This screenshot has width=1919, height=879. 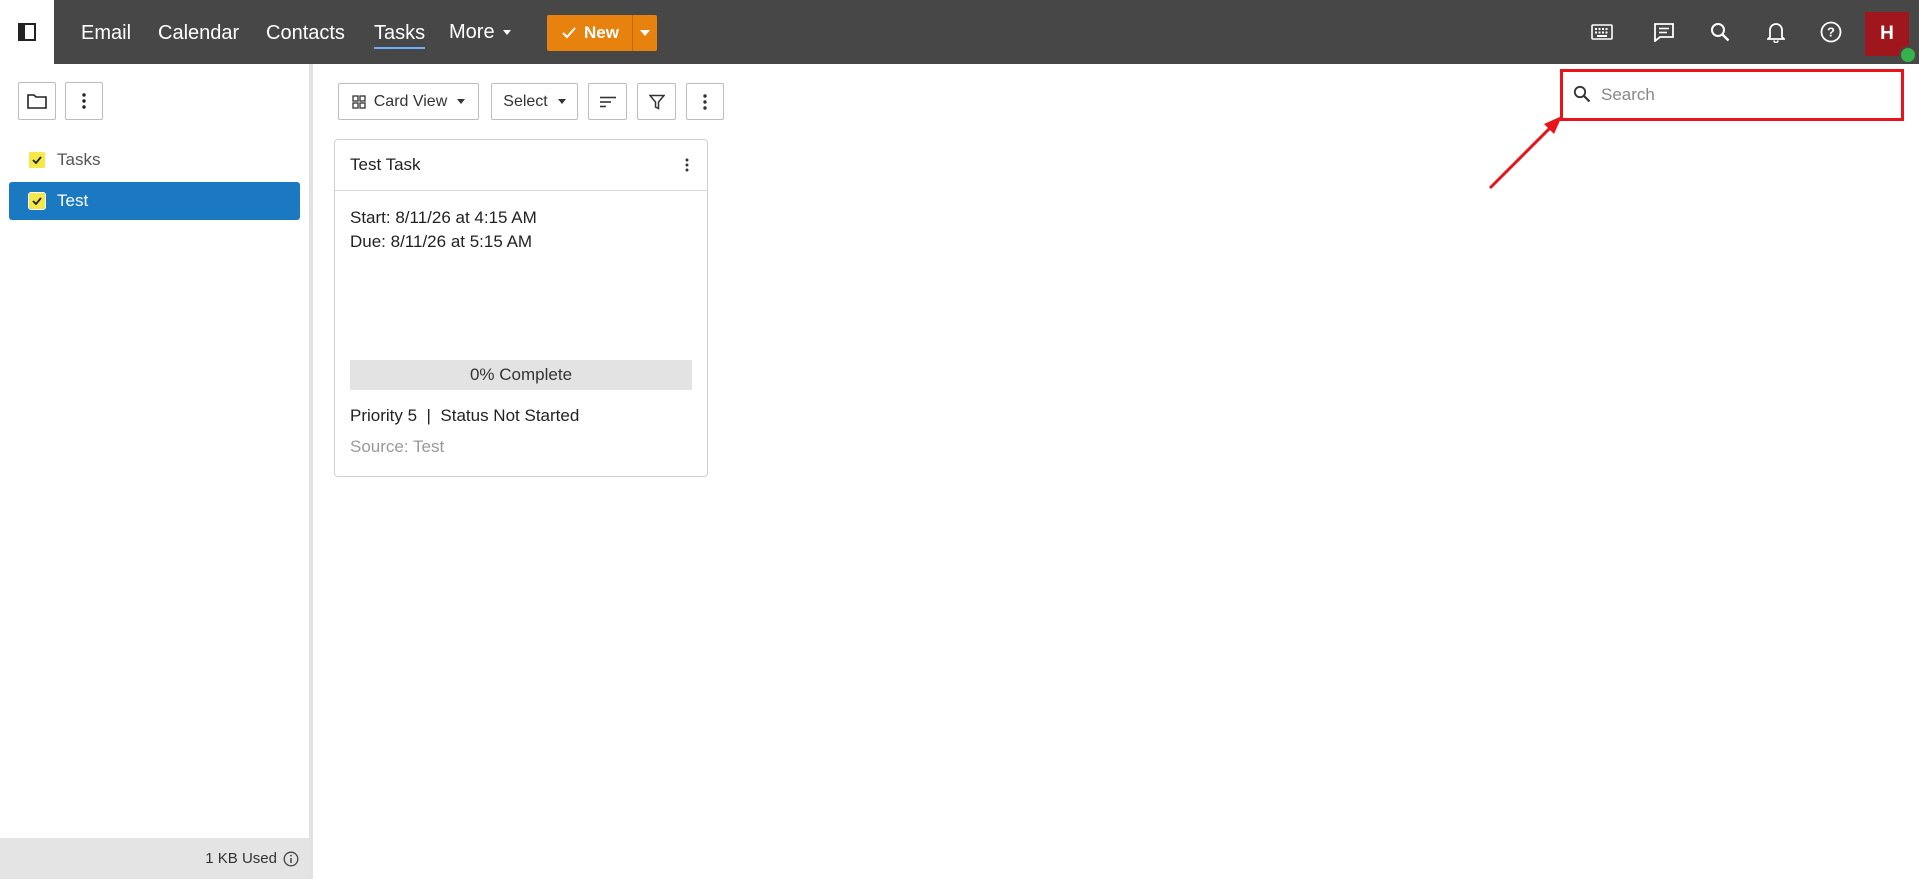 I want to click on new-folder-button, so click(x=37, y=101).